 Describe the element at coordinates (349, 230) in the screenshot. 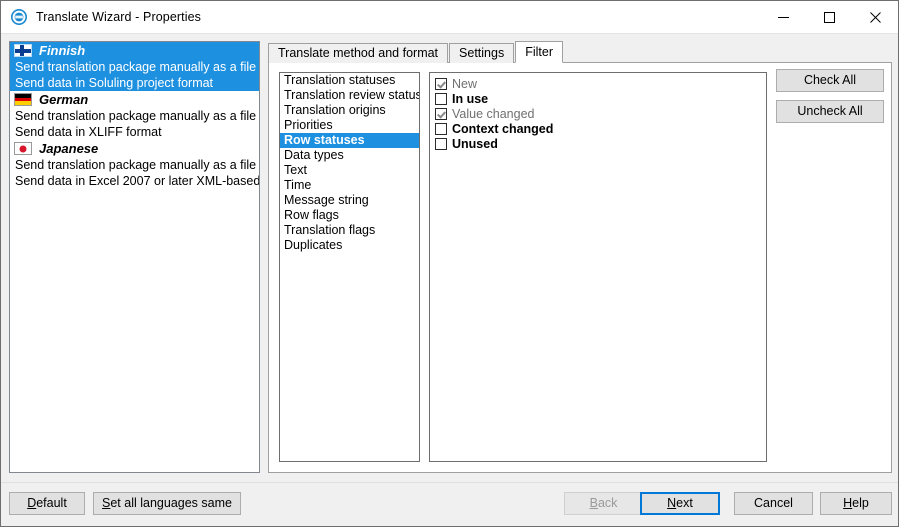

I see `category-item-translation-flags: Translation flags` at that location.